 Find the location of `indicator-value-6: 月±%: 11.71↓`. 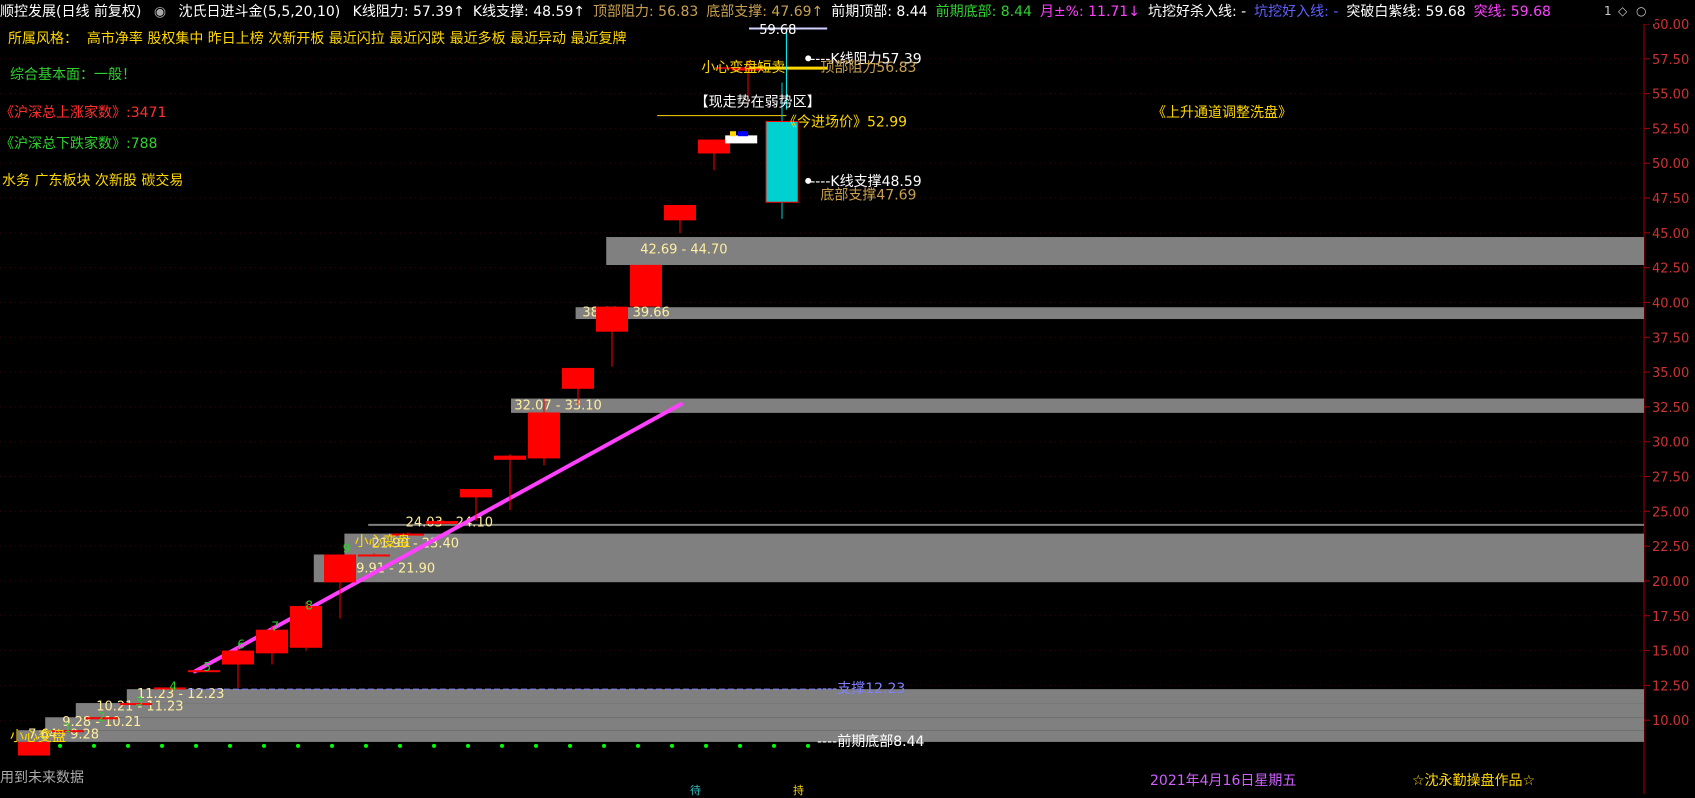

indicator-value-6: 月±%: 11.71↓ is located at coordinates (1089, 12).